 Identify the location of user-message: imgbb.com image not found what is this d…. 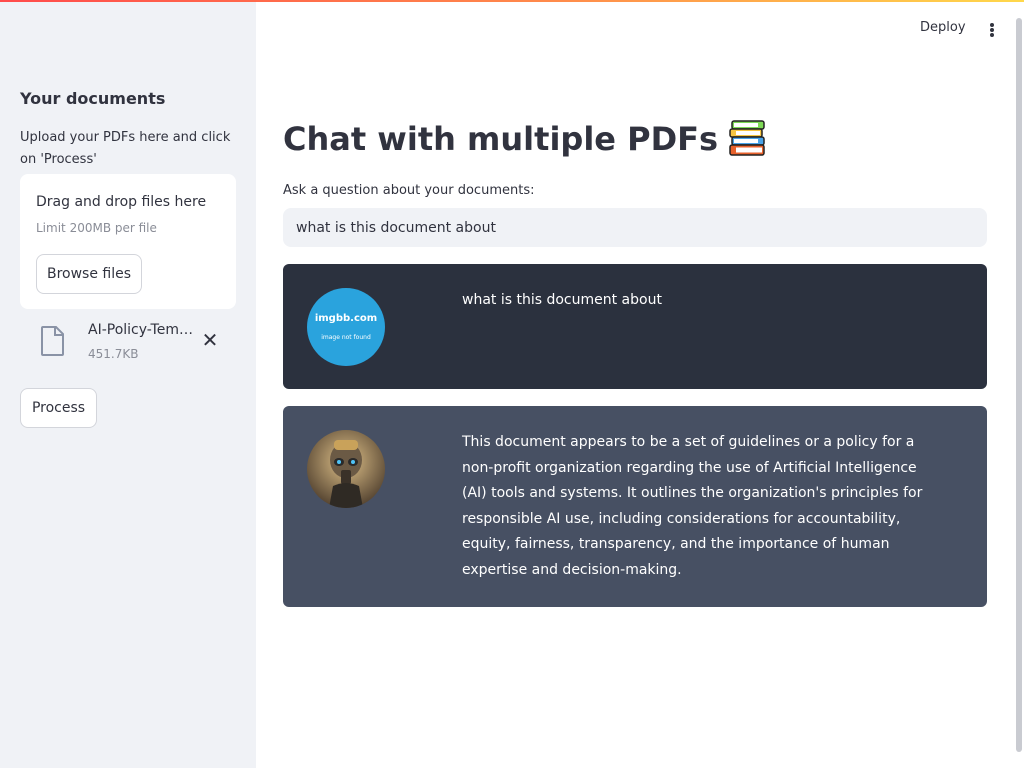
(635, 326).